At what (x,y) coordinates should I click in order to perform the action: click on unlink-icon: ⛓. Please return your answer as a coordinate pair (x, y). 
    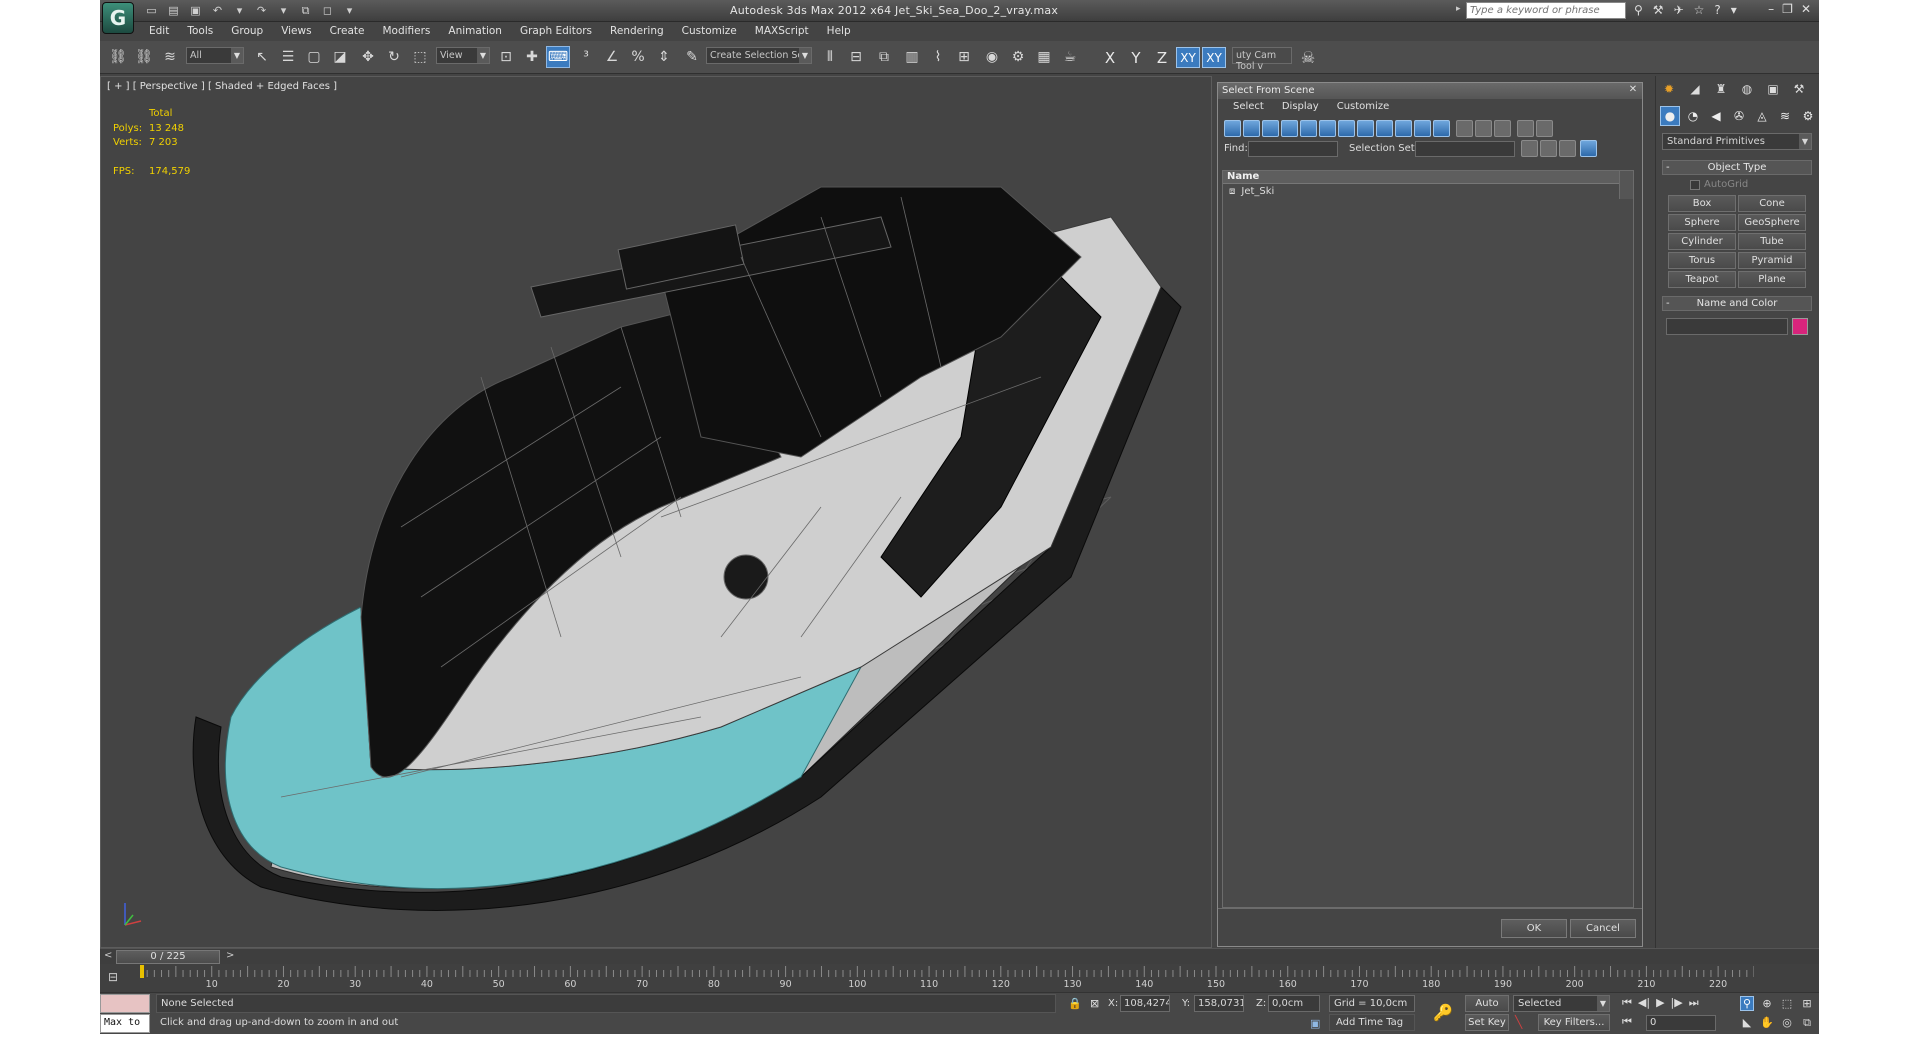
    Looking at the image, I should click on (144, 57).